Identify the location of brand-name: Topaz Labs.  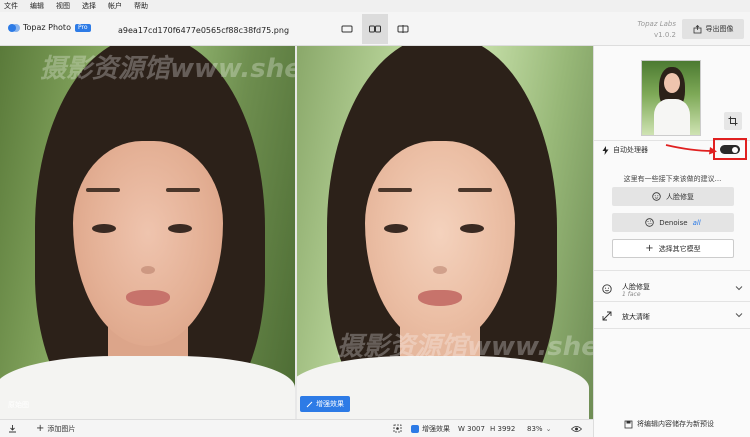
(656, 24).